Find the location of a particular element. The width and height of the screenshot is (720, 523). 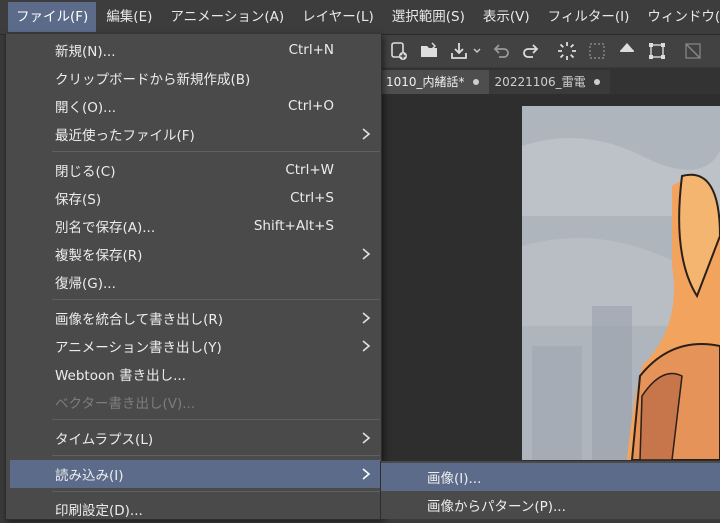

menu-item-shortcut: Ctrl+N is located at coordinates (311, 50).